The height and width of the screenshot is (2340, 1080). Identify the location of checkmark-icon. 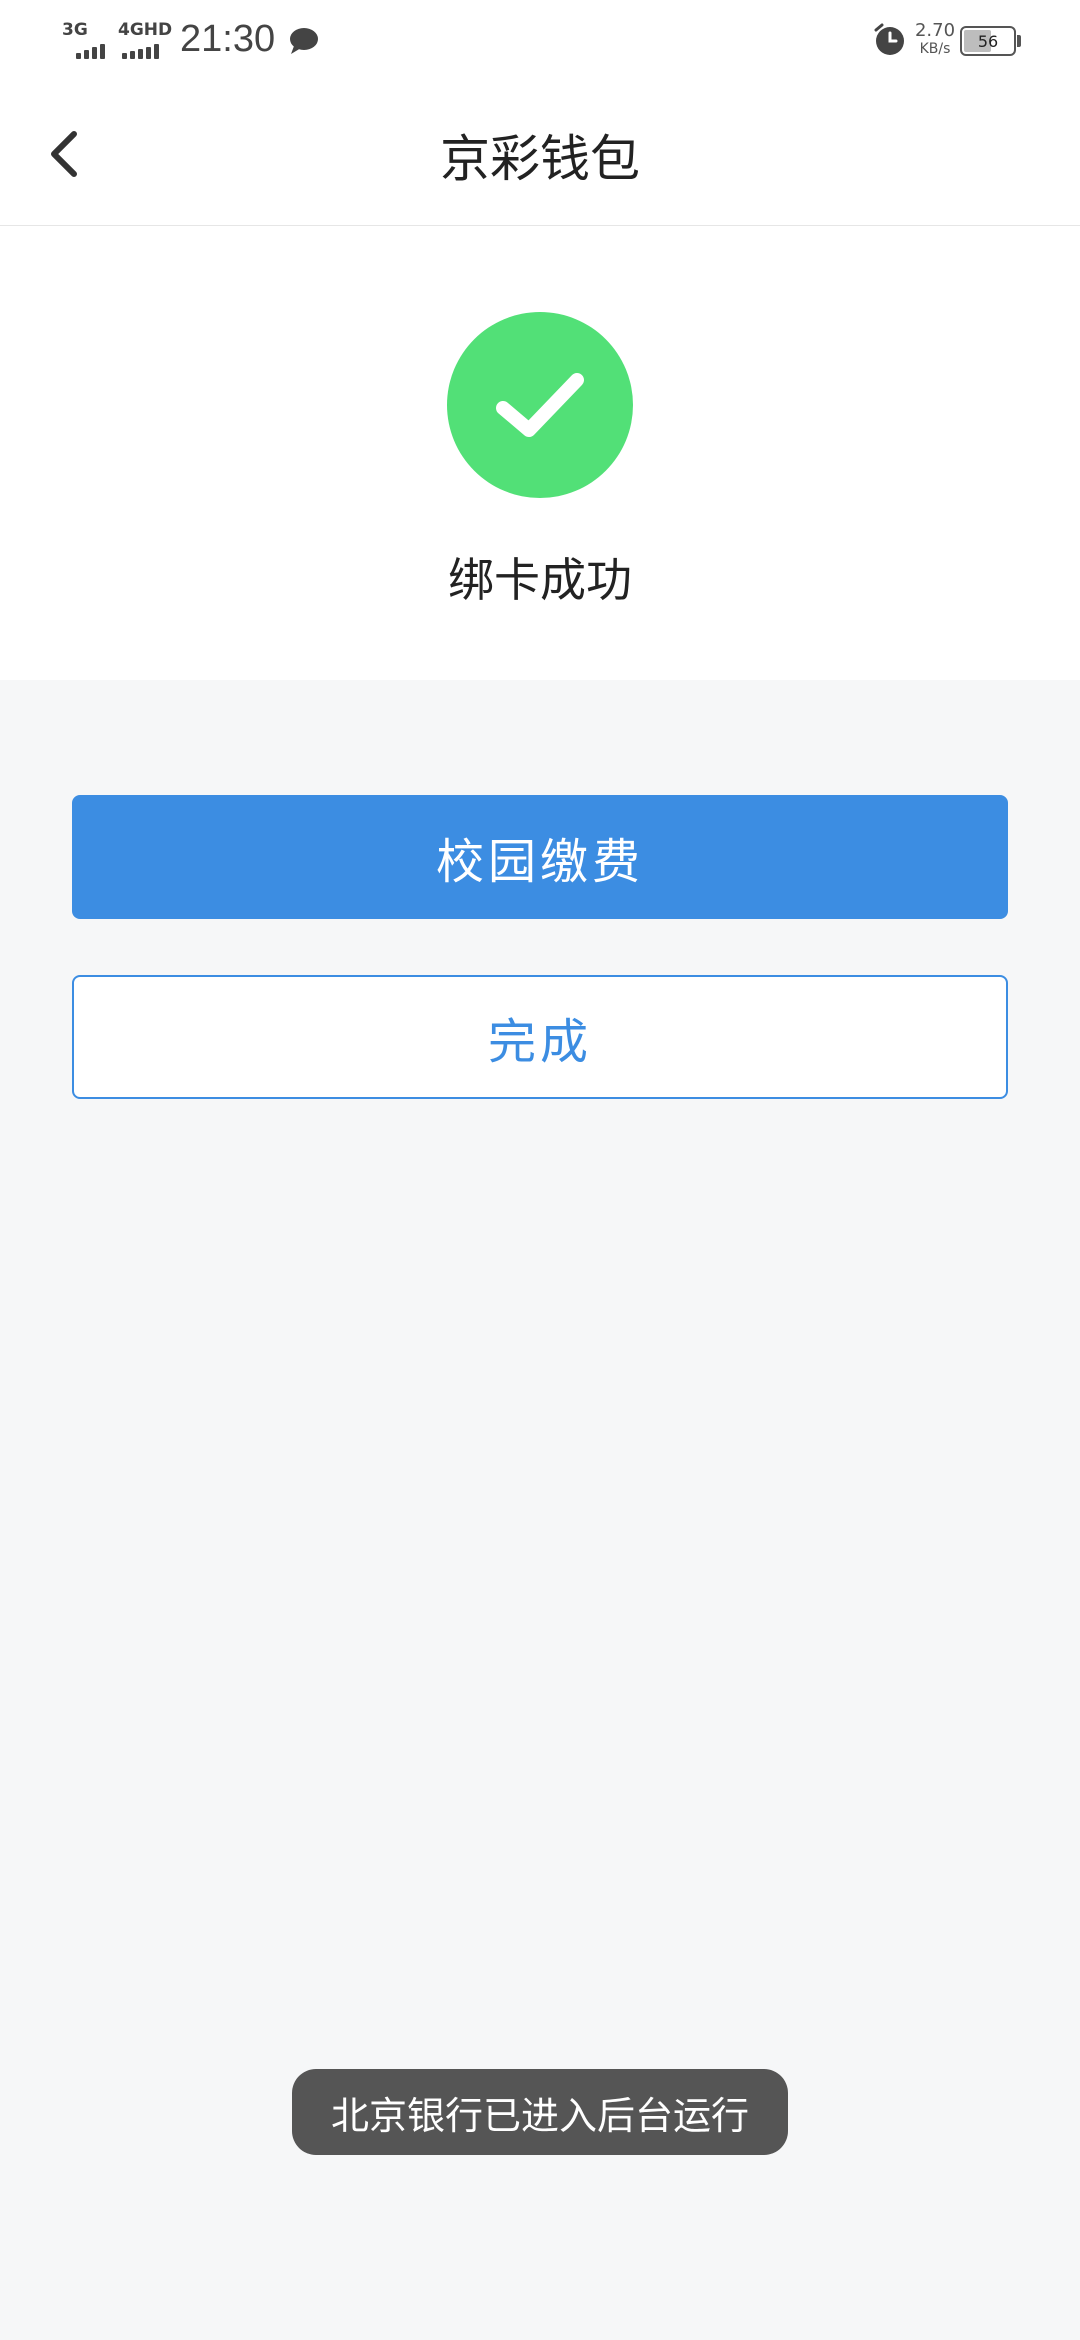
(540, 405).